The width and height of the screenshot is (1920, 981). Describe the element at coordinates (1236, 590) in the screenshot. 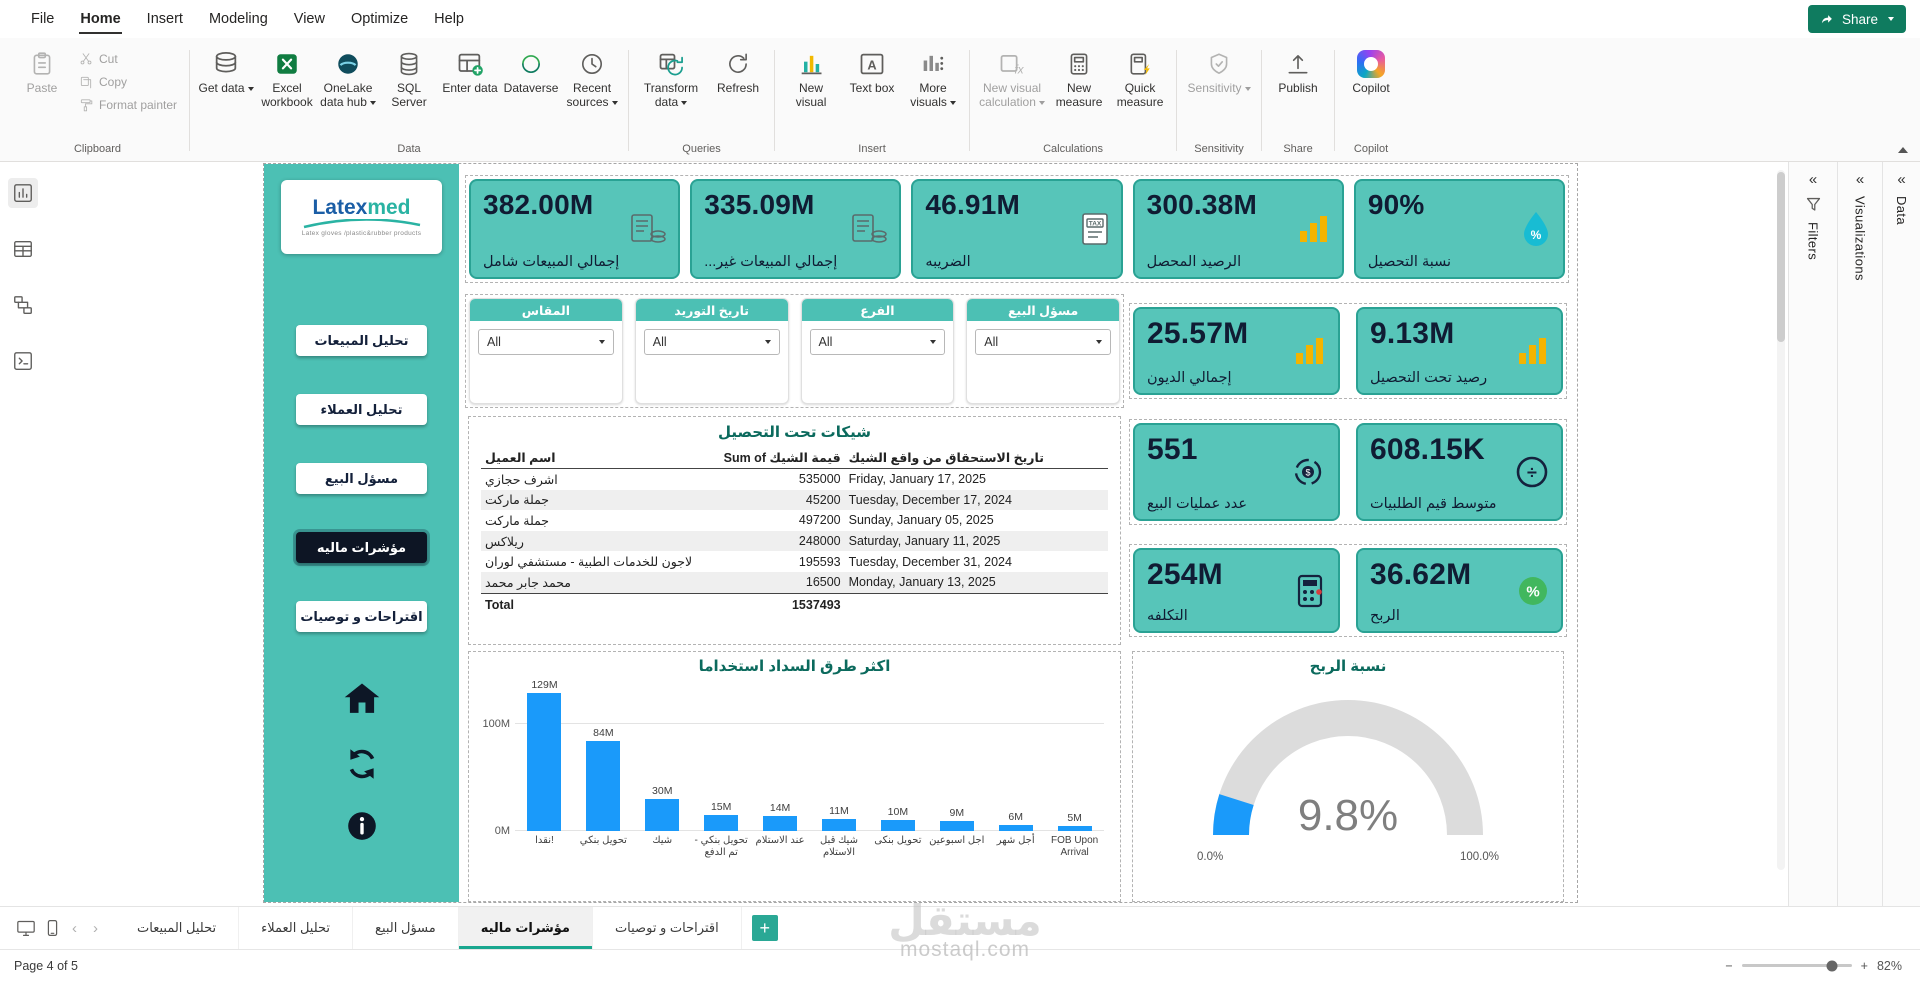

I see `kpi-cost: 254M التكلفه` at that location.